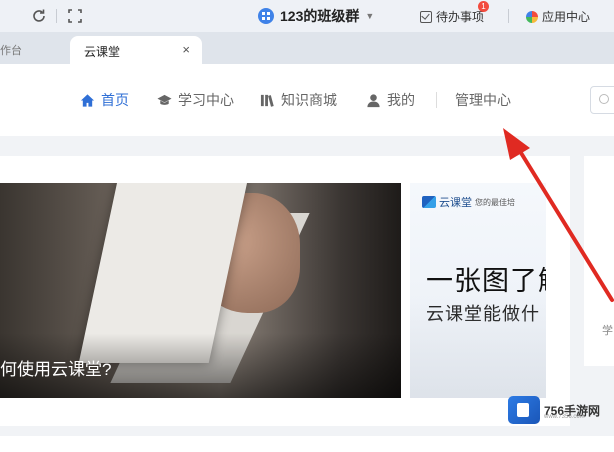  What do you see at coordinates (136, 50) in the screenshot?
I see `tab-cloud-classroom: 云课堂 ×` at bounding box center [136, 50].